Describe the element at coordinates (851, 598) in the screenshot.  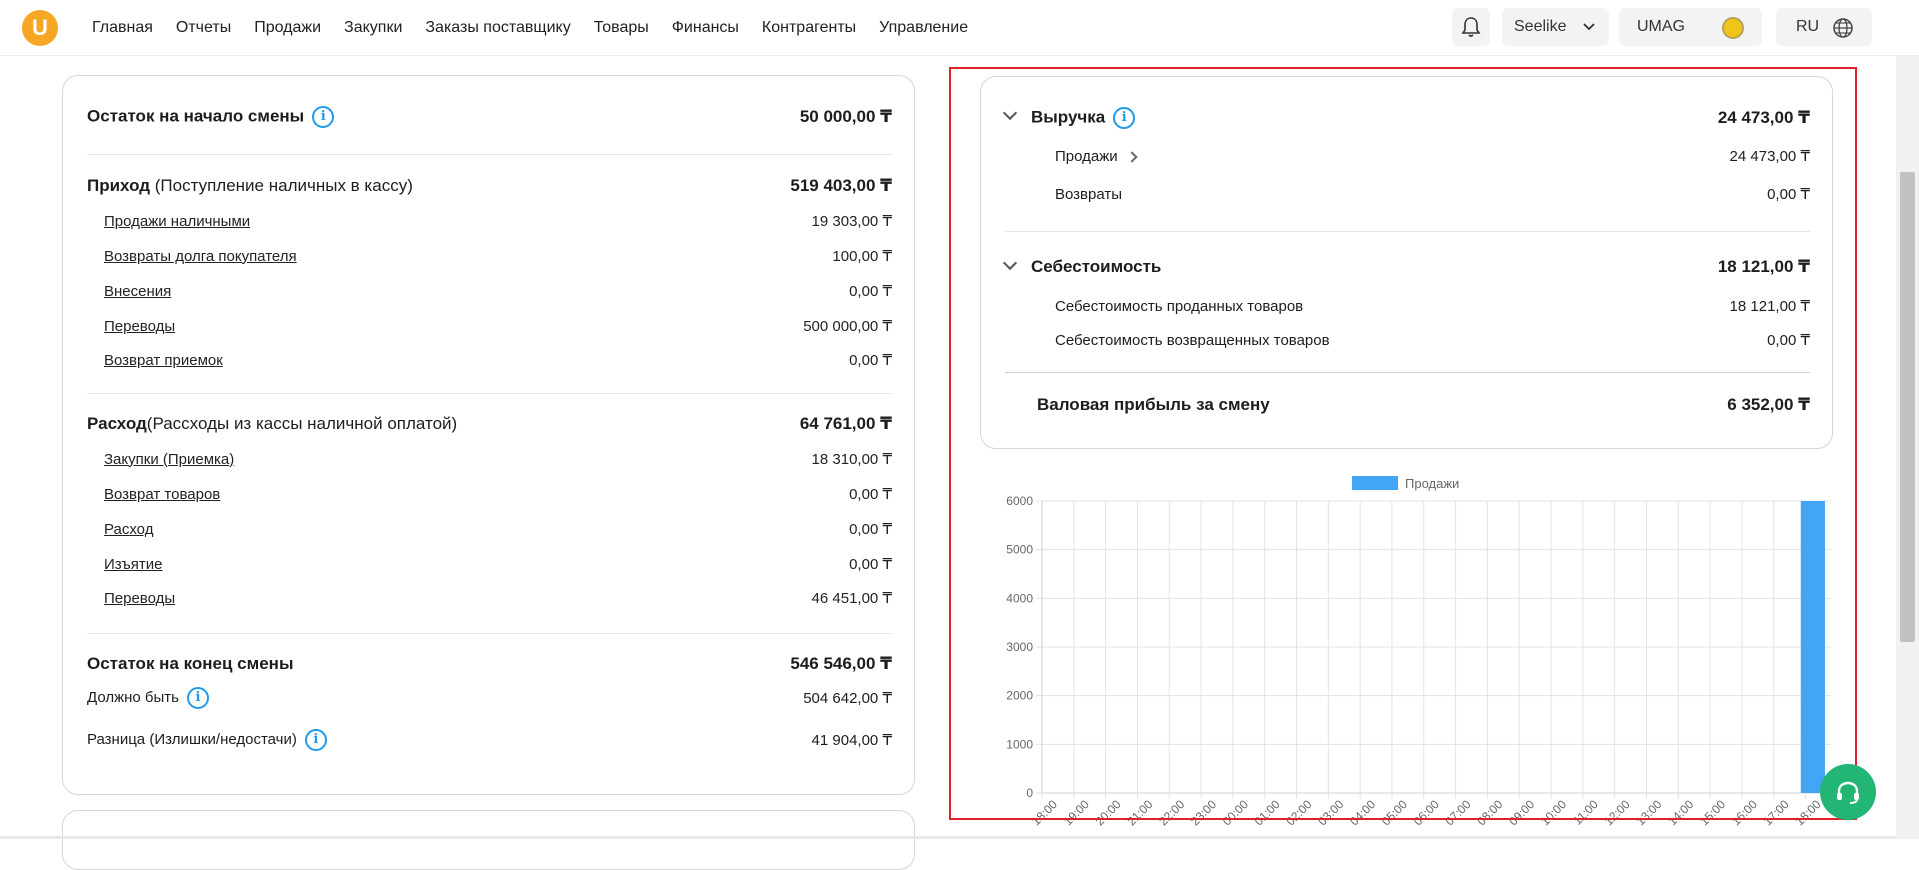
I see `expense-item-value: 46 451,00 ₸` at that location.